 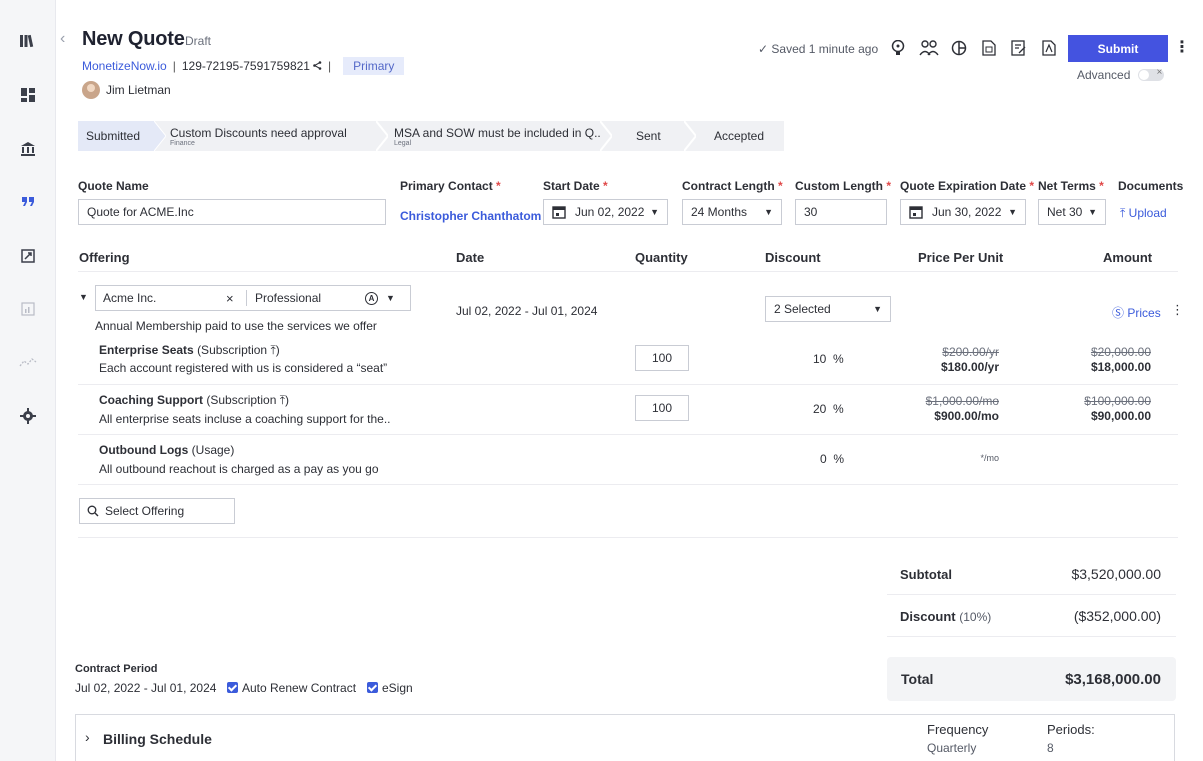 I want to click on custom-length-input: 30, so click(x=841, y=212).